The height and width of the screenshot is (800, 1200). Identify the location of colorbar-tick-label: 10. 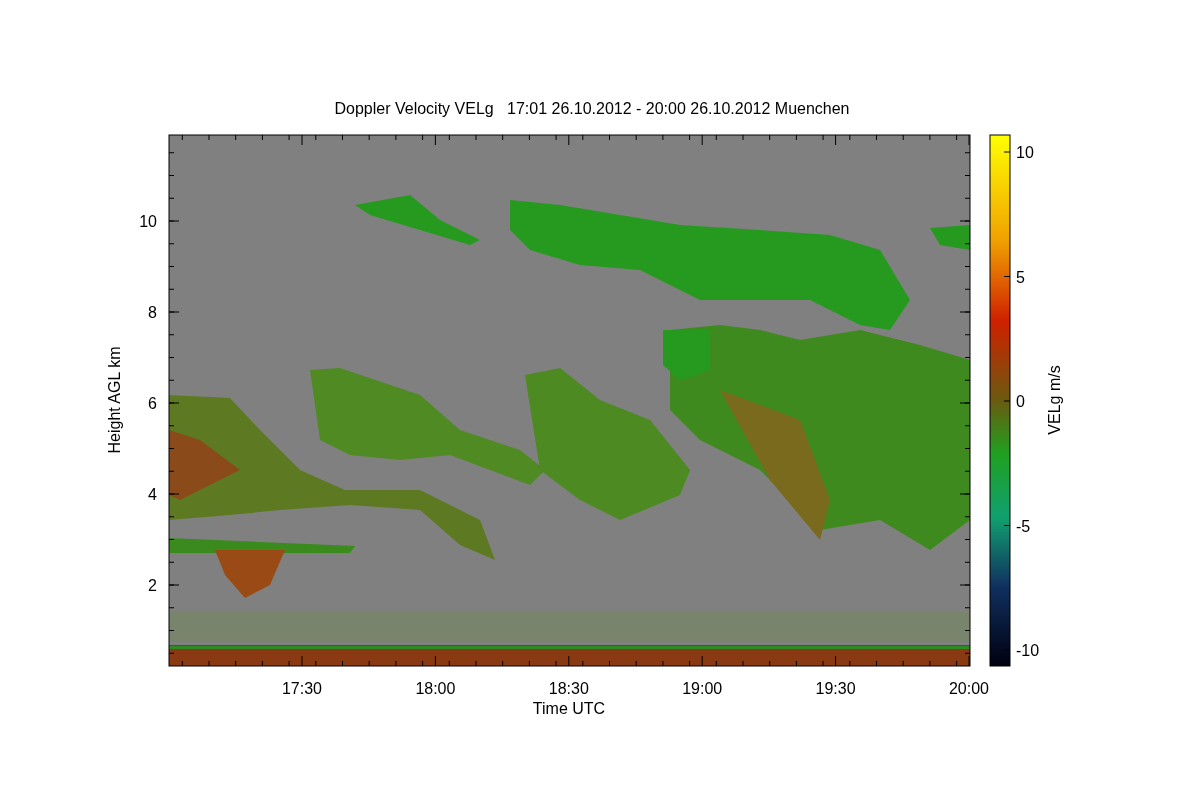
(1025, 152).